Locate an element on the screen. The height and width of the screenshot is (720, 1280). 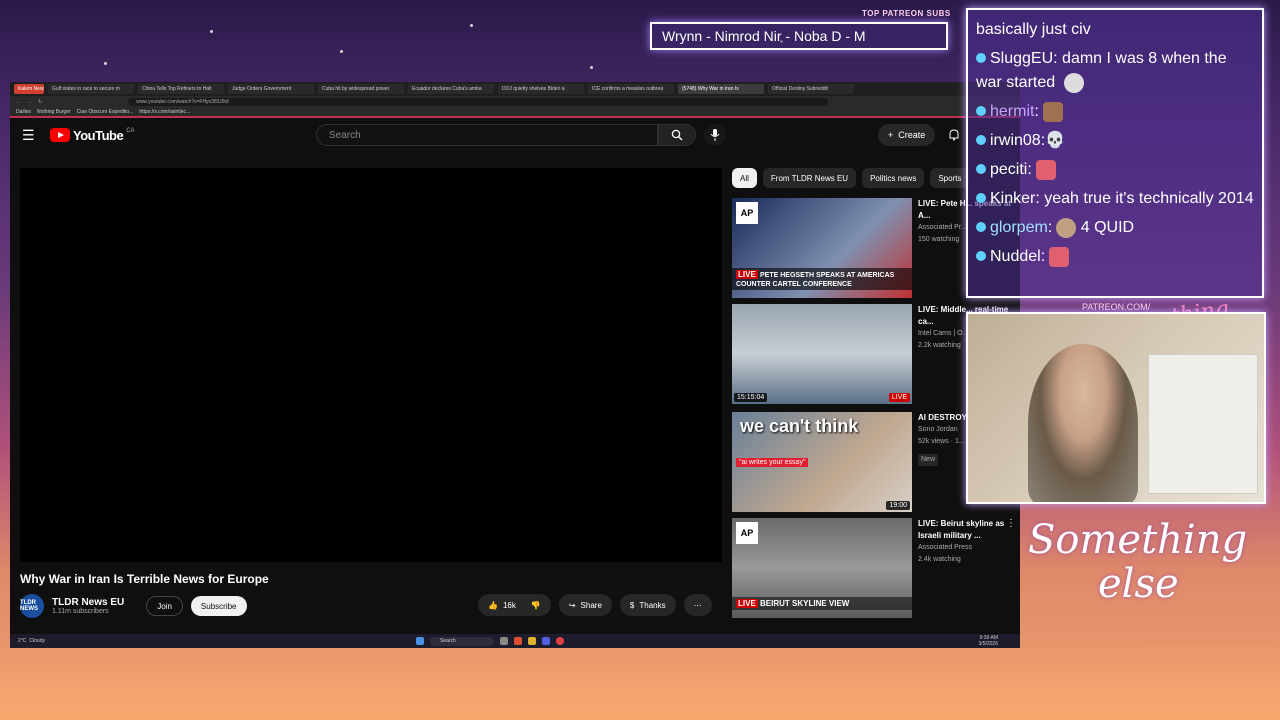
share-button: ↪ Share is located at coordinates (585, 605).